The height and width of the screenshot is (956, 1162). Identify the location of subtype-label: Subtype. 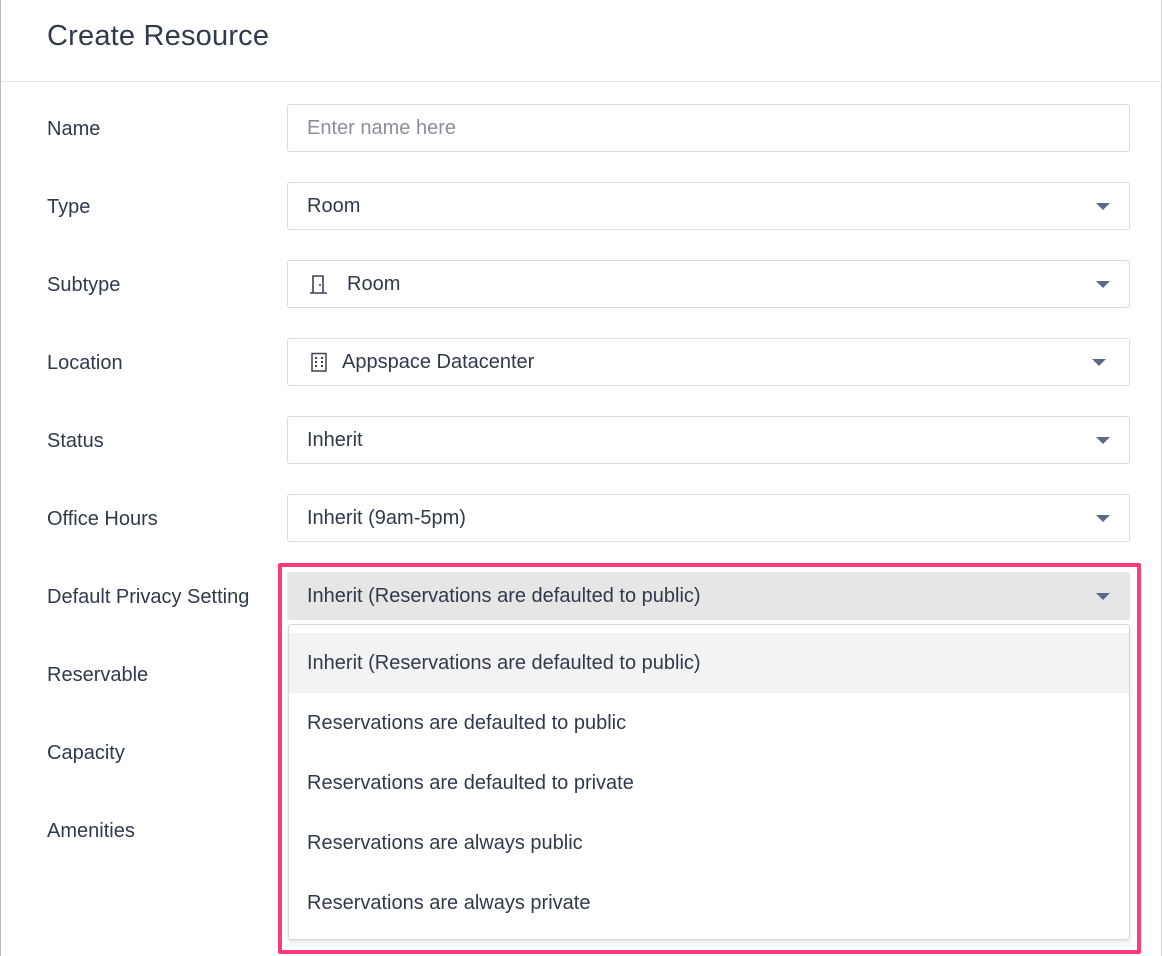
(84, 285).